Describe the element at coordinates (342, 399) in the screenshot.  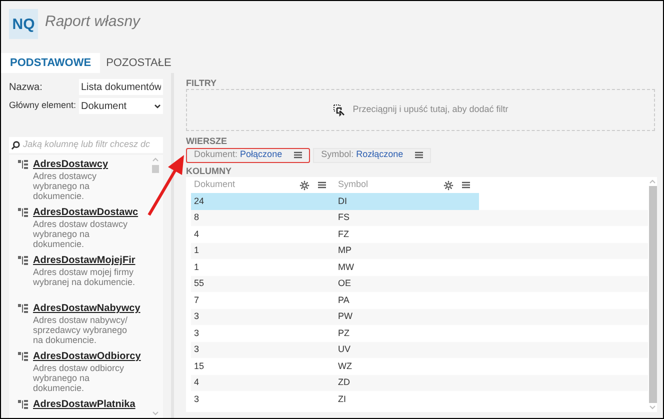
I see `table-cell-text: ZI` at that location.